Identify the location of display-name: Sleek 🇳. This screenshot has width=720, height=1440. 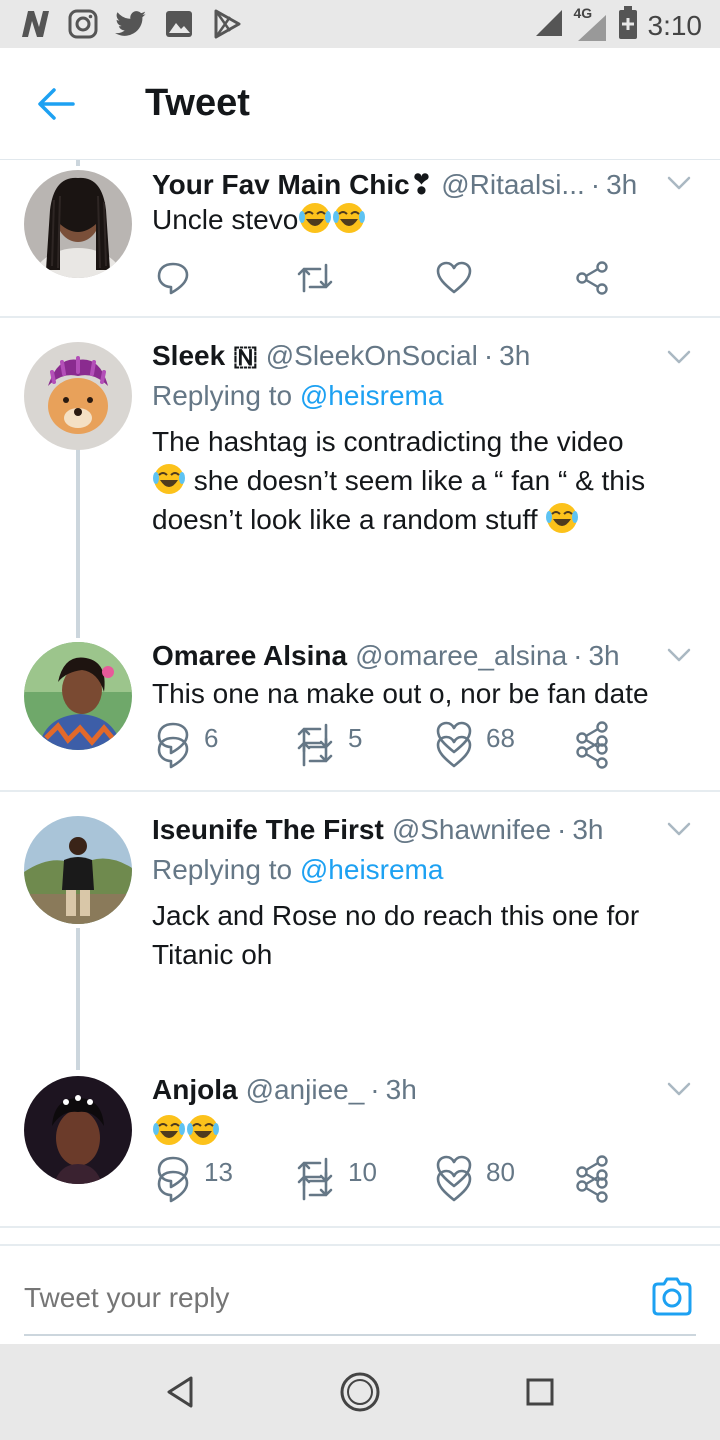
(205, 356).